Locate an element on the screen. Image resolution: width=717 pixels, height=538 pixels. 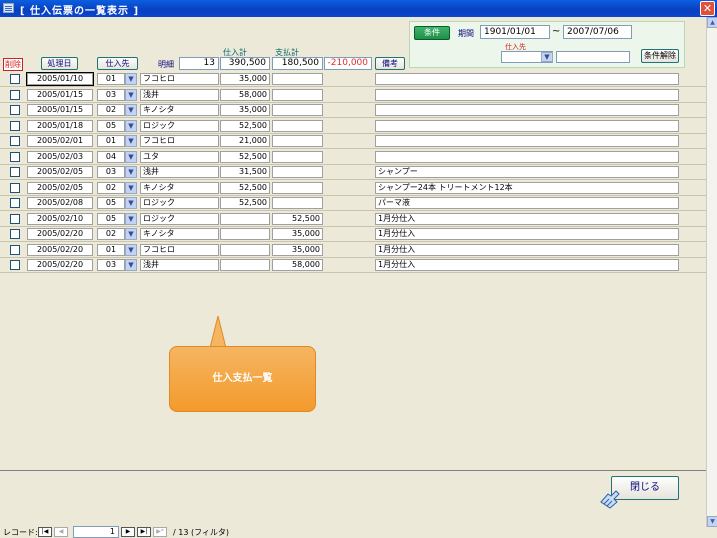
scroll-up-icon: ▲ is located at coordinates (712, 22).